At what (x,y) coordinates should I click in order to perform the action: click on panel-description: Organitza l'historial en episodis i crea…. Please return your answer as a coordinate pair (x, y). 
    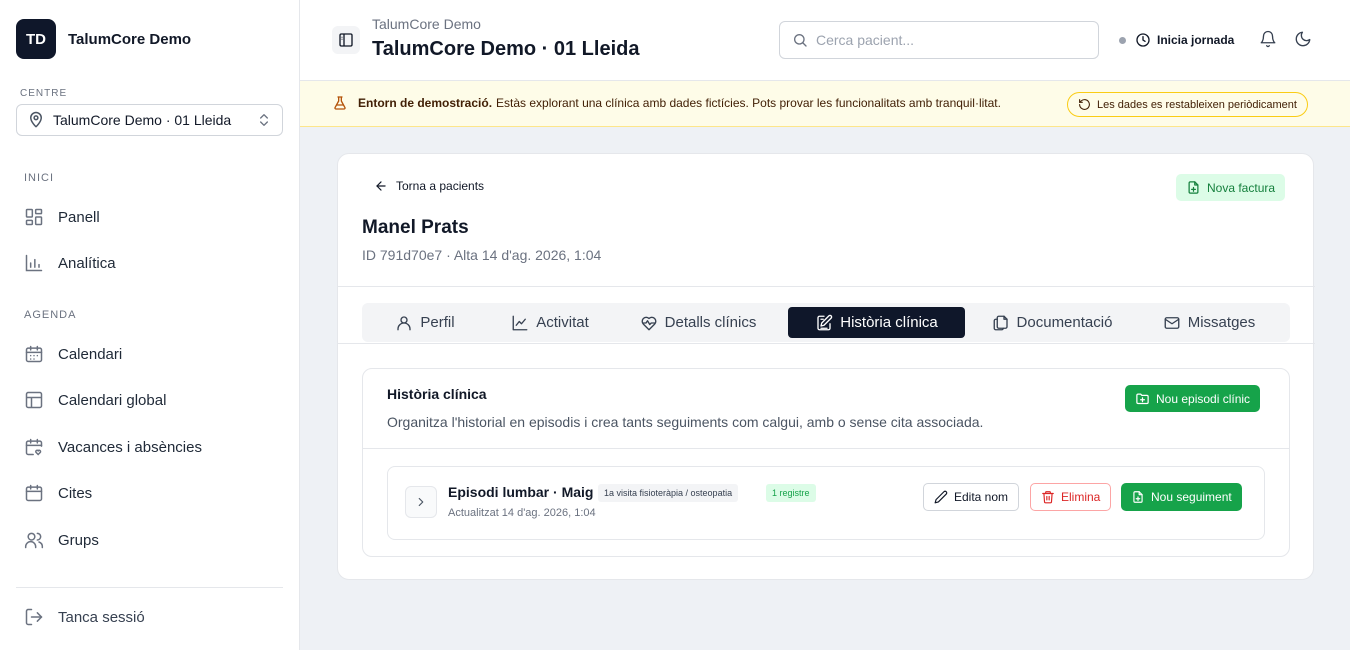
    Looking at the image, I should click on (685, 422).